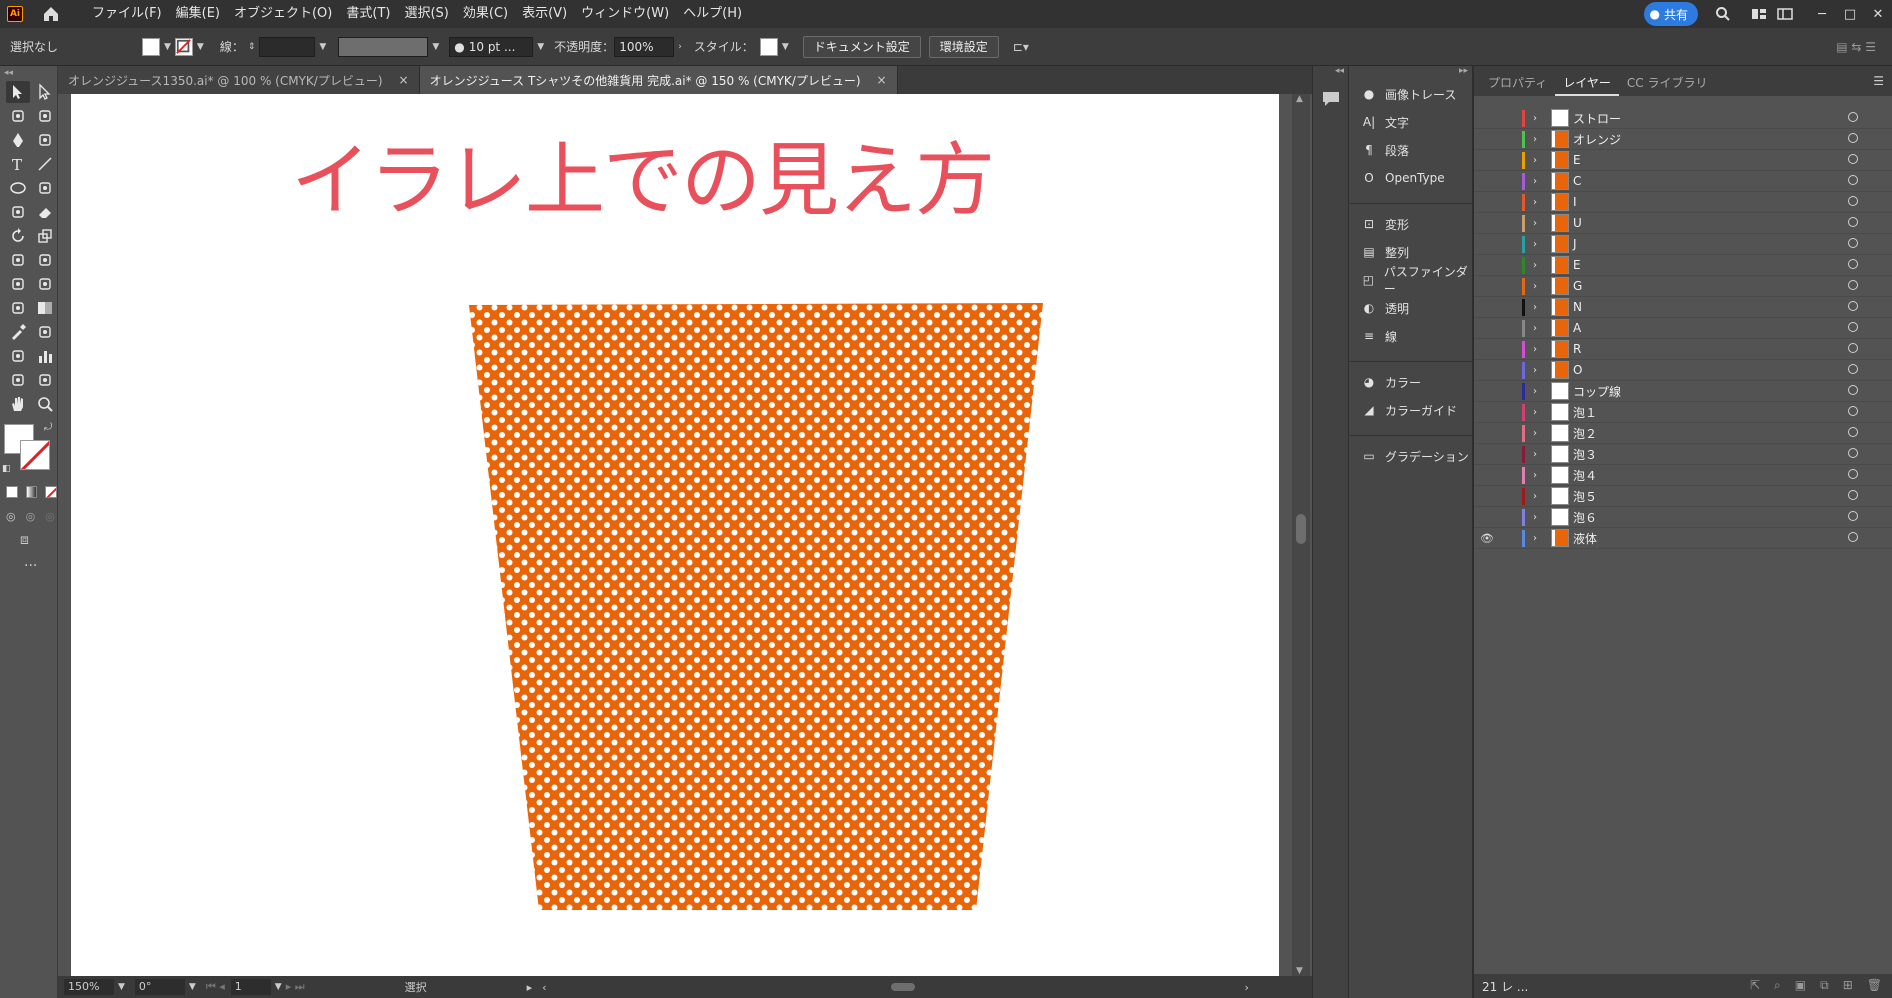 Image resolution: width=1892 pixels, height=998 pixels. Describe the element at coordinates (28, 451) in the screenshot. I see `fill-stroke-widget: ⤾ ◧` at that location.